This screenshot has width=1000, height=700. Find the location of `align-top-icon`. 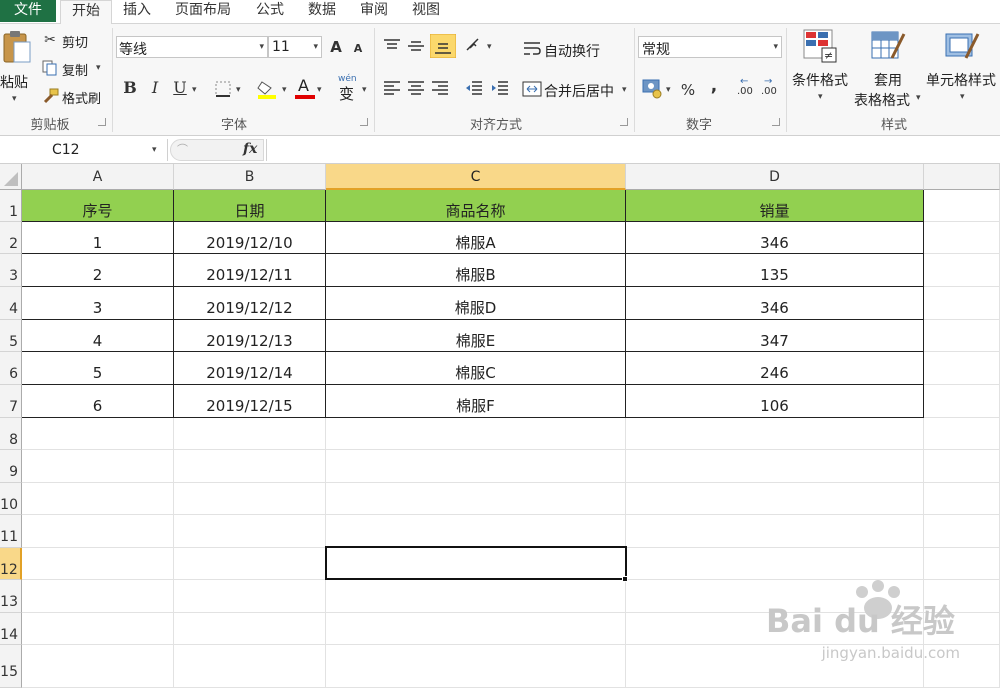

align-top-icon is located at coordinates (392, 46).